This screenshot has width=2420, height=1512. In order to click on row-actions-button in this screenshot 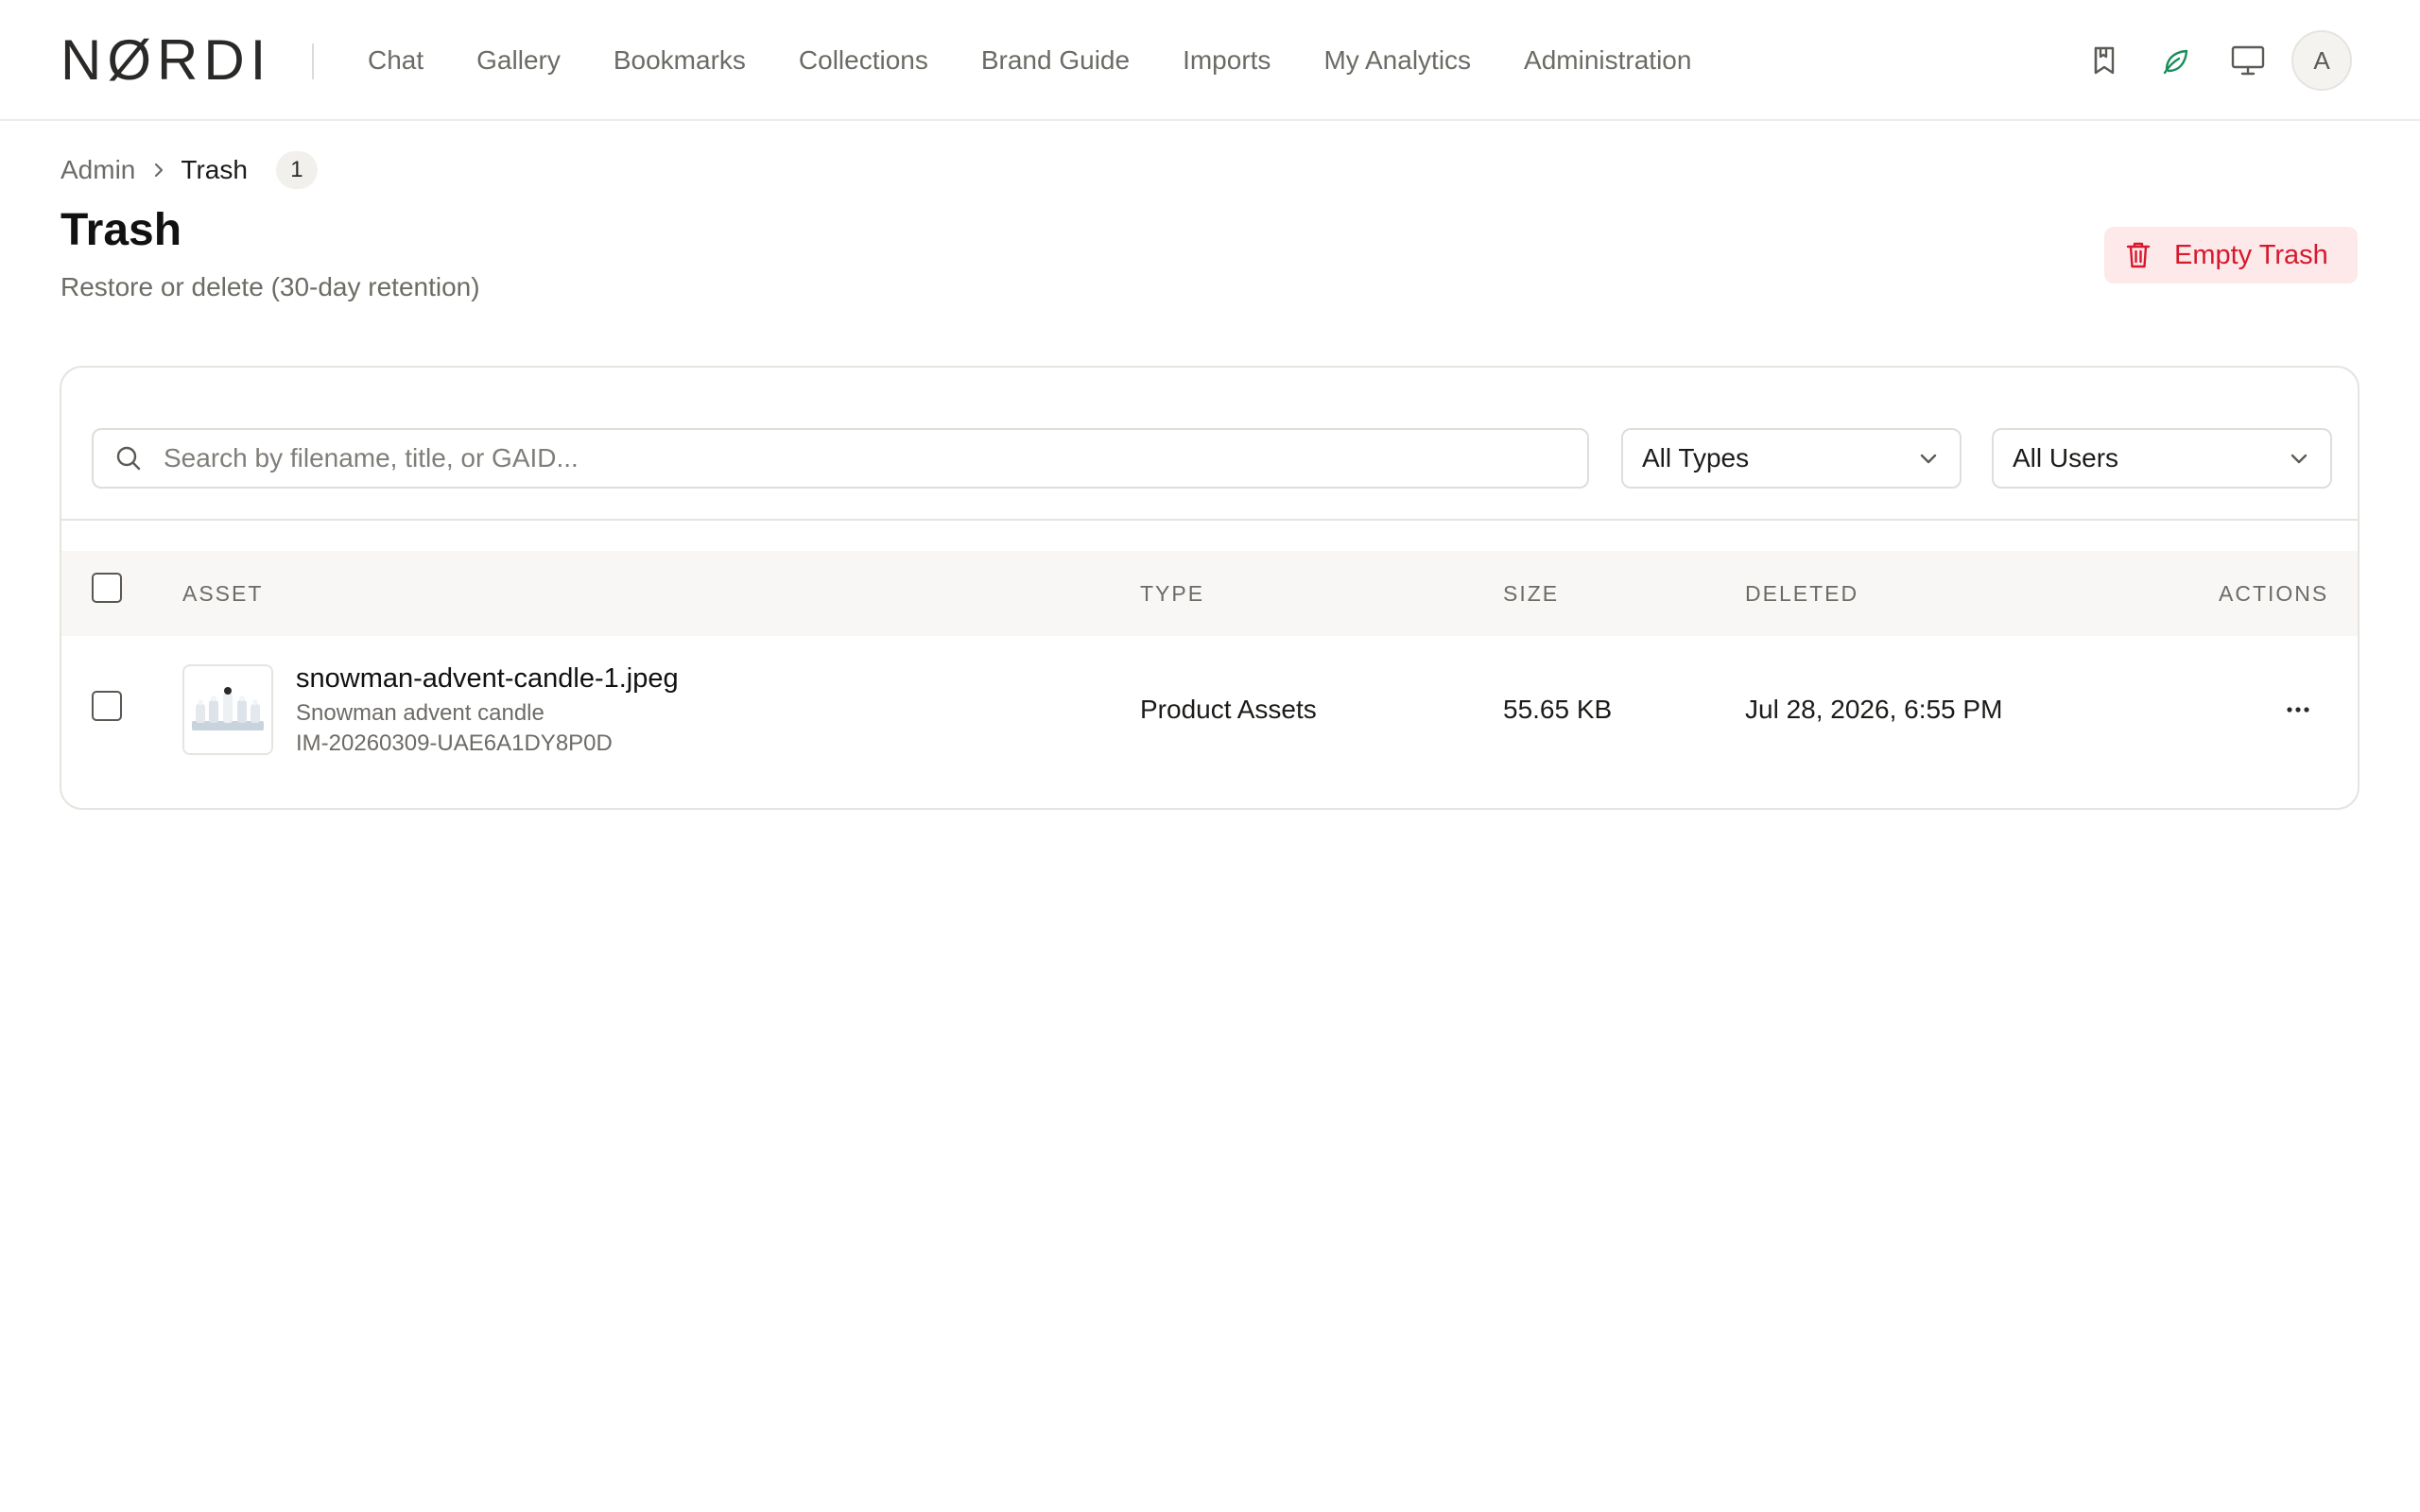, I will do `click(2298, 709)`.